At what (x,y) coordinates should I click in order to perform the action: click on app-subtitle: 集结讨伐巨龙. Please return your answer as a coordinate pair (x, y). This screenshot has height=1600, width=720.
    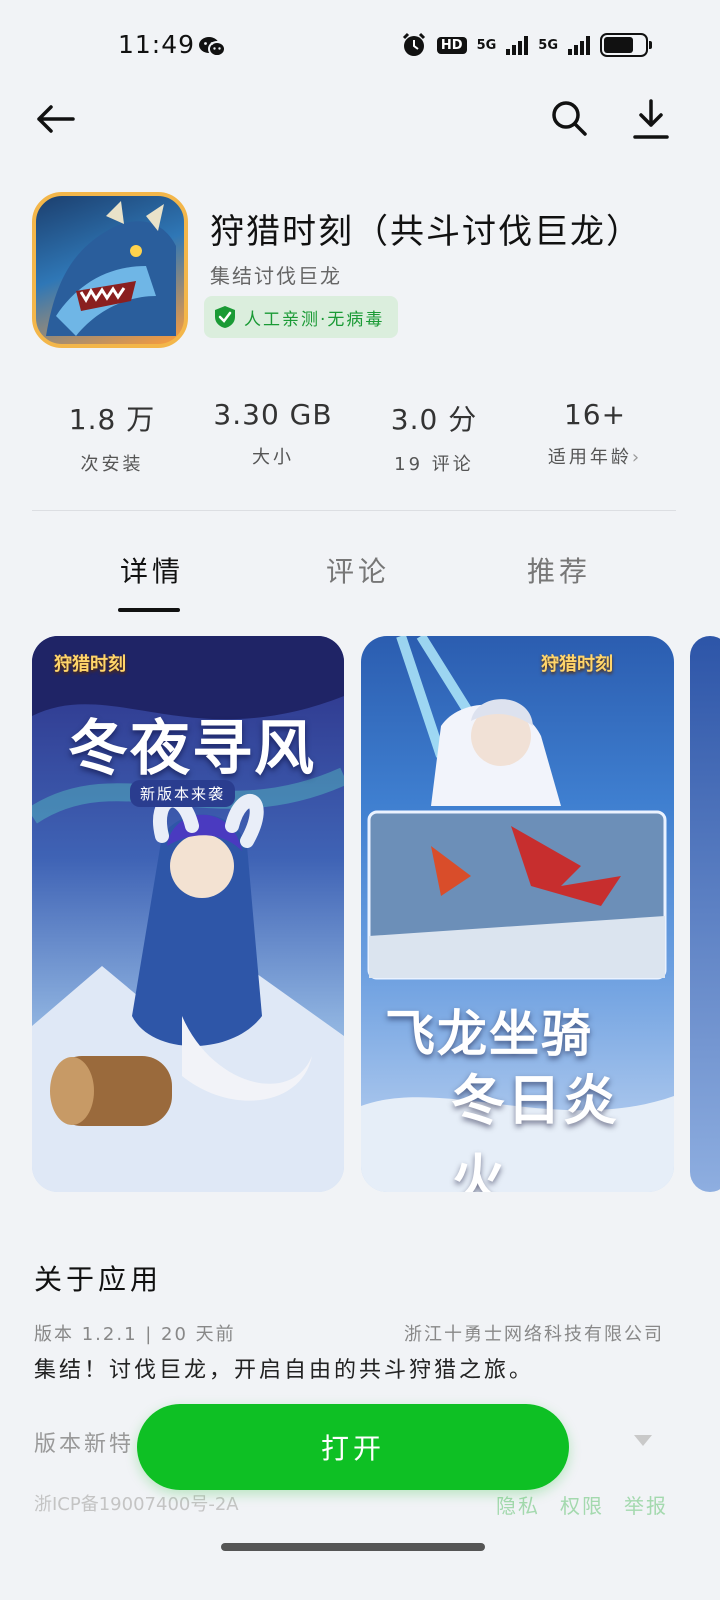
    Looking at the image, I should click on (276, 276).